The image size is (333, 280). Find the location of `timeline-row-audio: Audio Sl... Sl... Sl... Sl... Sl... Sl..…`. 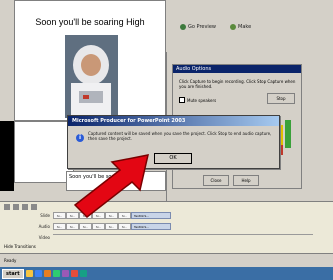

timeline-row-audio: Audio Sl... Sl... Sl... Sl... Sl... Sl..… is located at coordinates (100, 226).